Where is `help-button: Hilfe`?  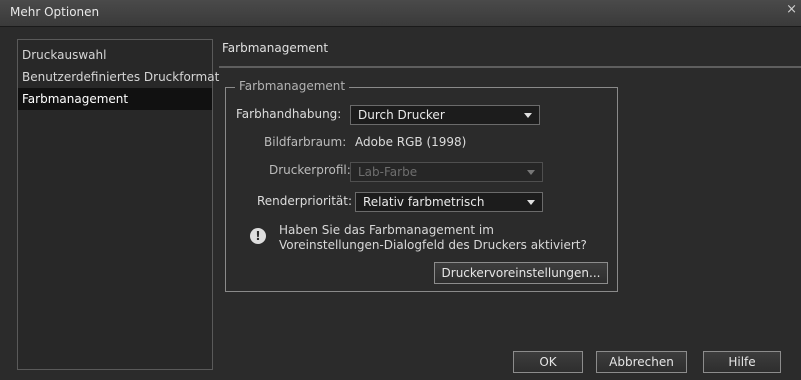
help-button: Hilfe is located at coordinates (742, 362).